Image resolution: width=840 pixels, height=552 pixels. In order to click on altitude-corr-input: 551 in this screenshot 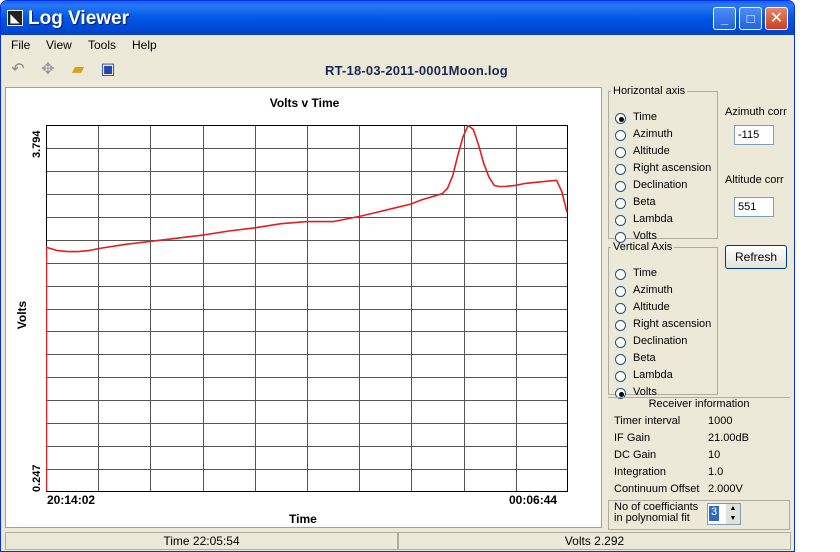, I will do `click(754, 207)`.